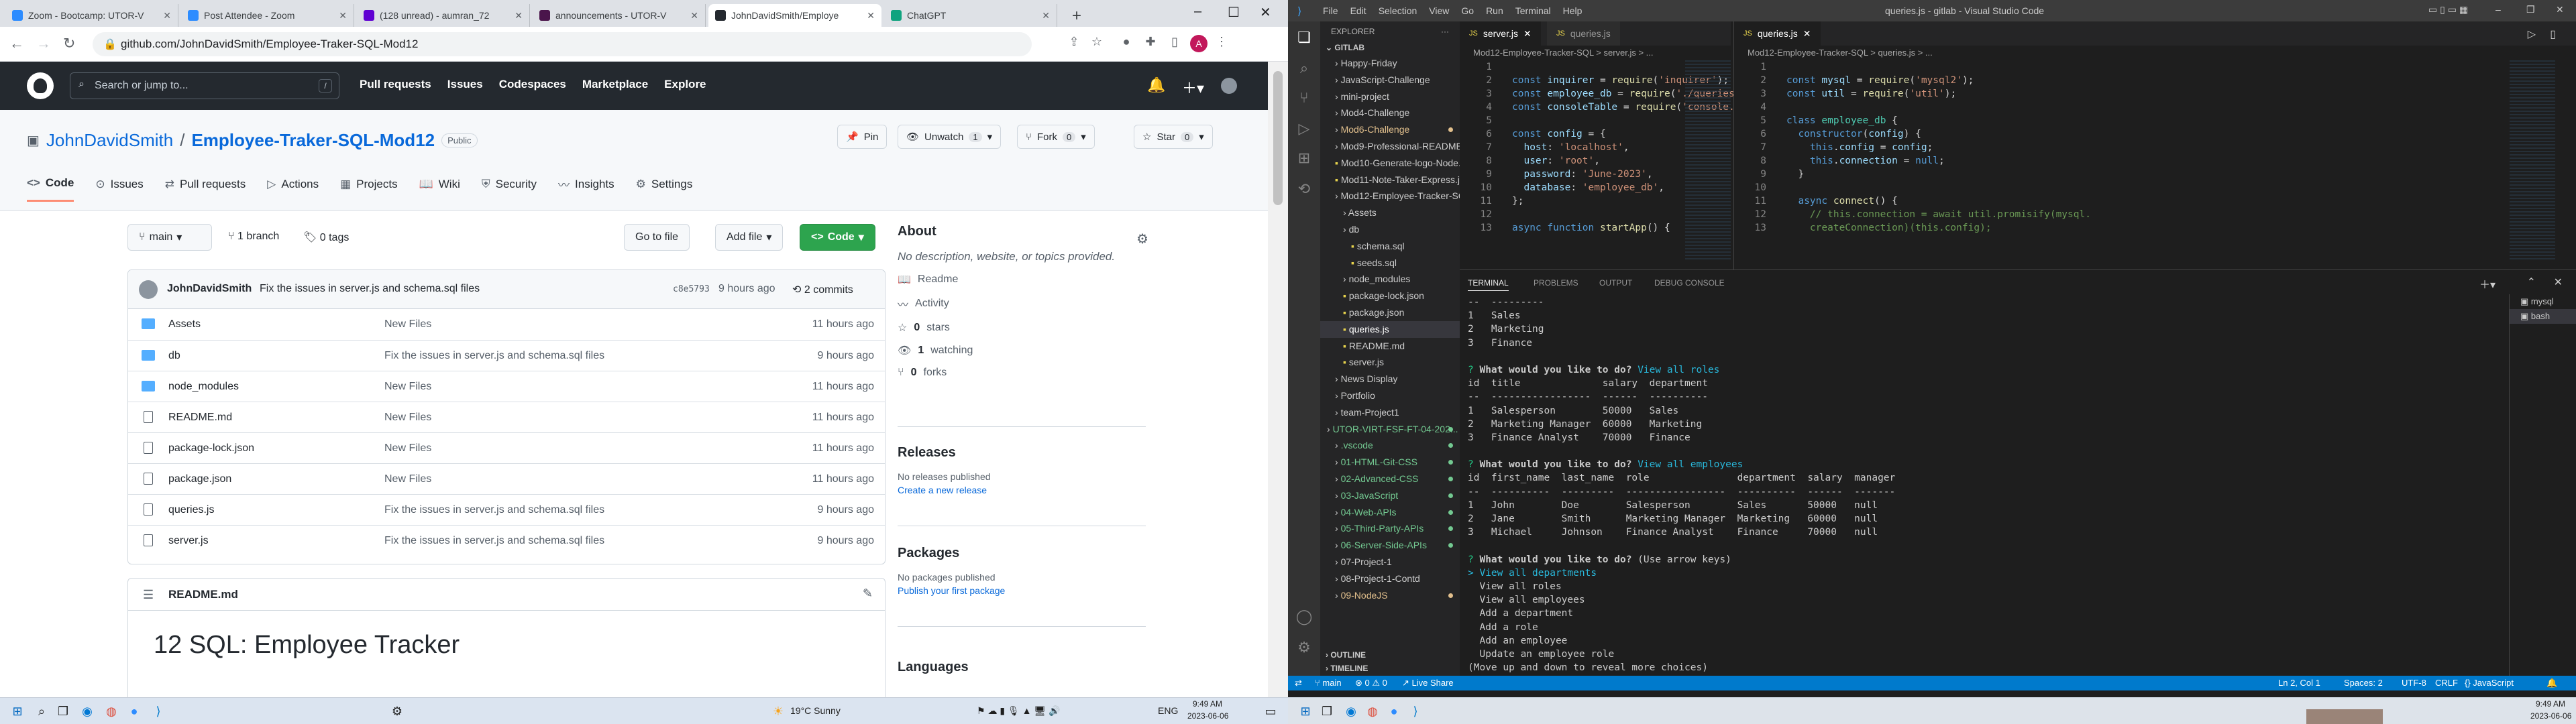 The height and width of the screenshot is (724, 2576). Describe the element at coordinates (1126, 43) in the screenshot. I see `extension-icon: ●` at that location.